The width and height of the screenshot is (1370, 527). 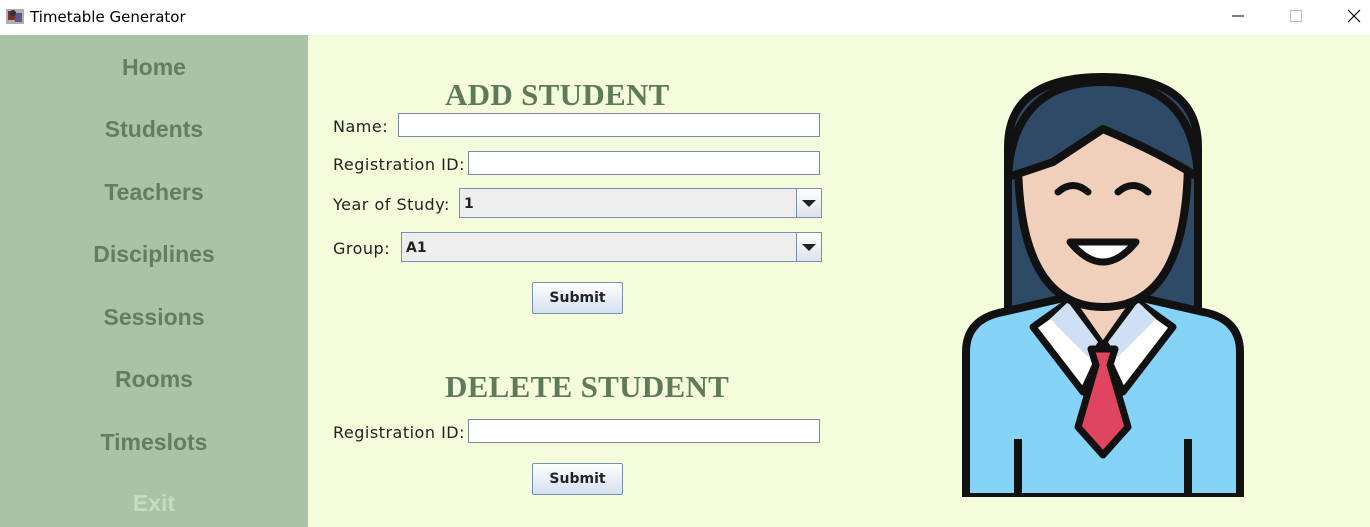 I want to click on year-of-study-label: Year of Study:, so click(x=391, y=204).